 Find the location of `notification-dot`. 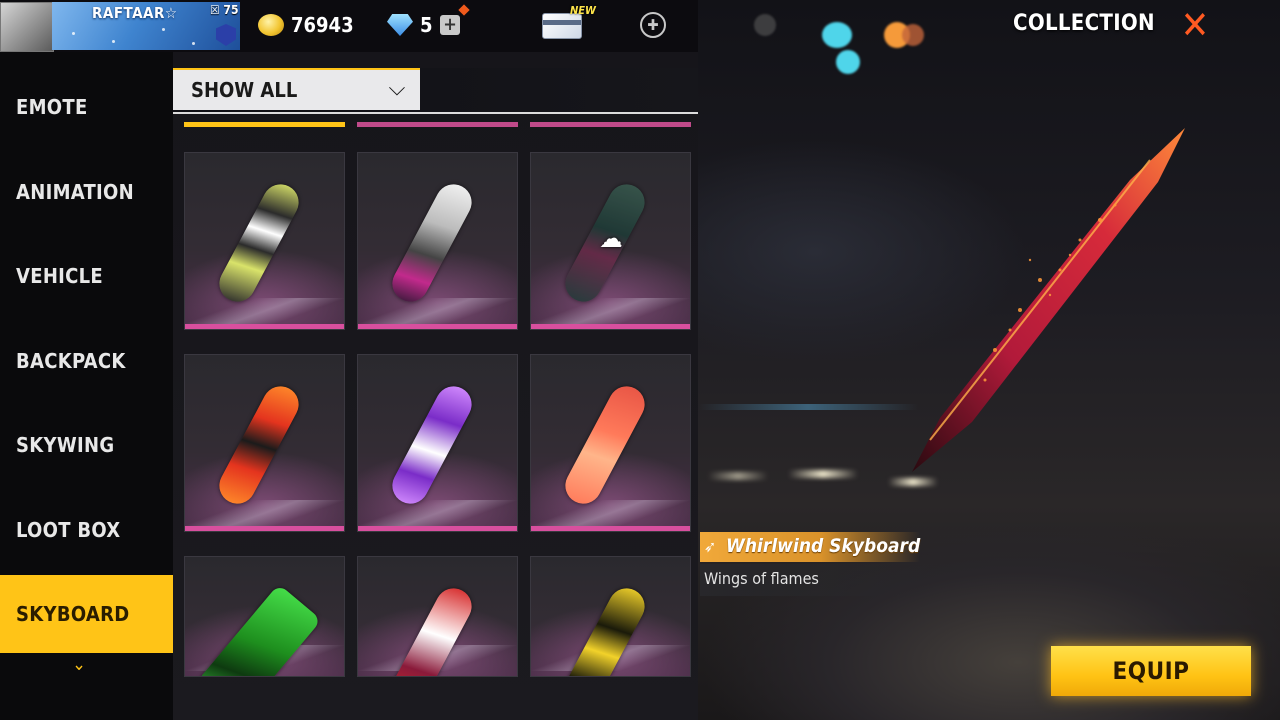

notification-dot is located at coordinates (464, 10).